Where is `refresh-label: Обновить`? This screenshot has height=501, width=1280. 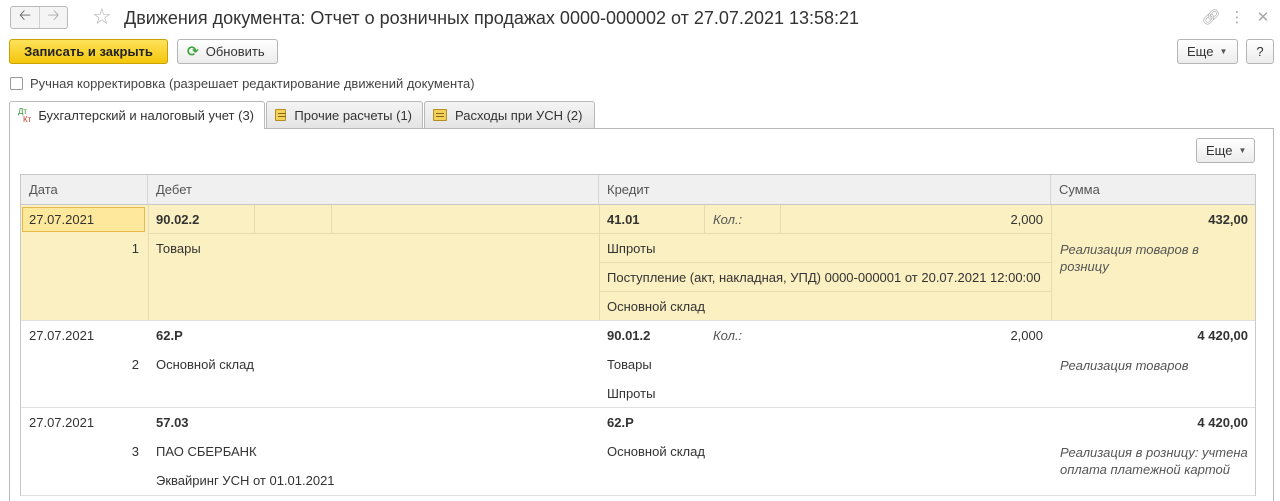
refresh-label: Обновить is located at coordinates (235, 51).